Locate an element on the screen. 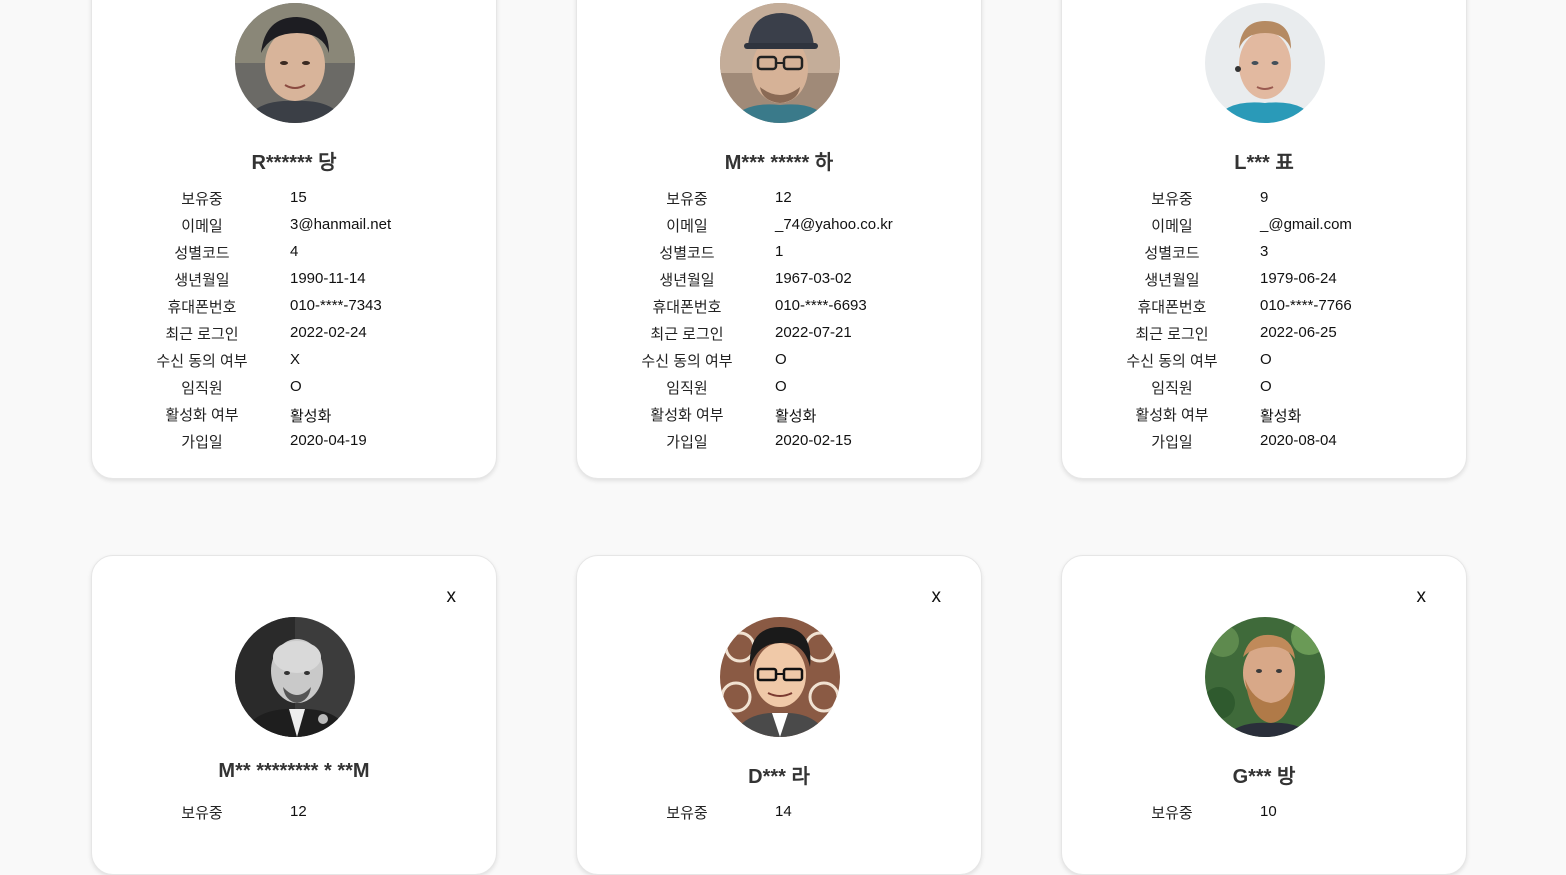 Image resolution: width=1566 pixels, height=875 pixels. info-row-email: 이메일 _74@yahoo.co.kr is located at coordinates (779, 228).